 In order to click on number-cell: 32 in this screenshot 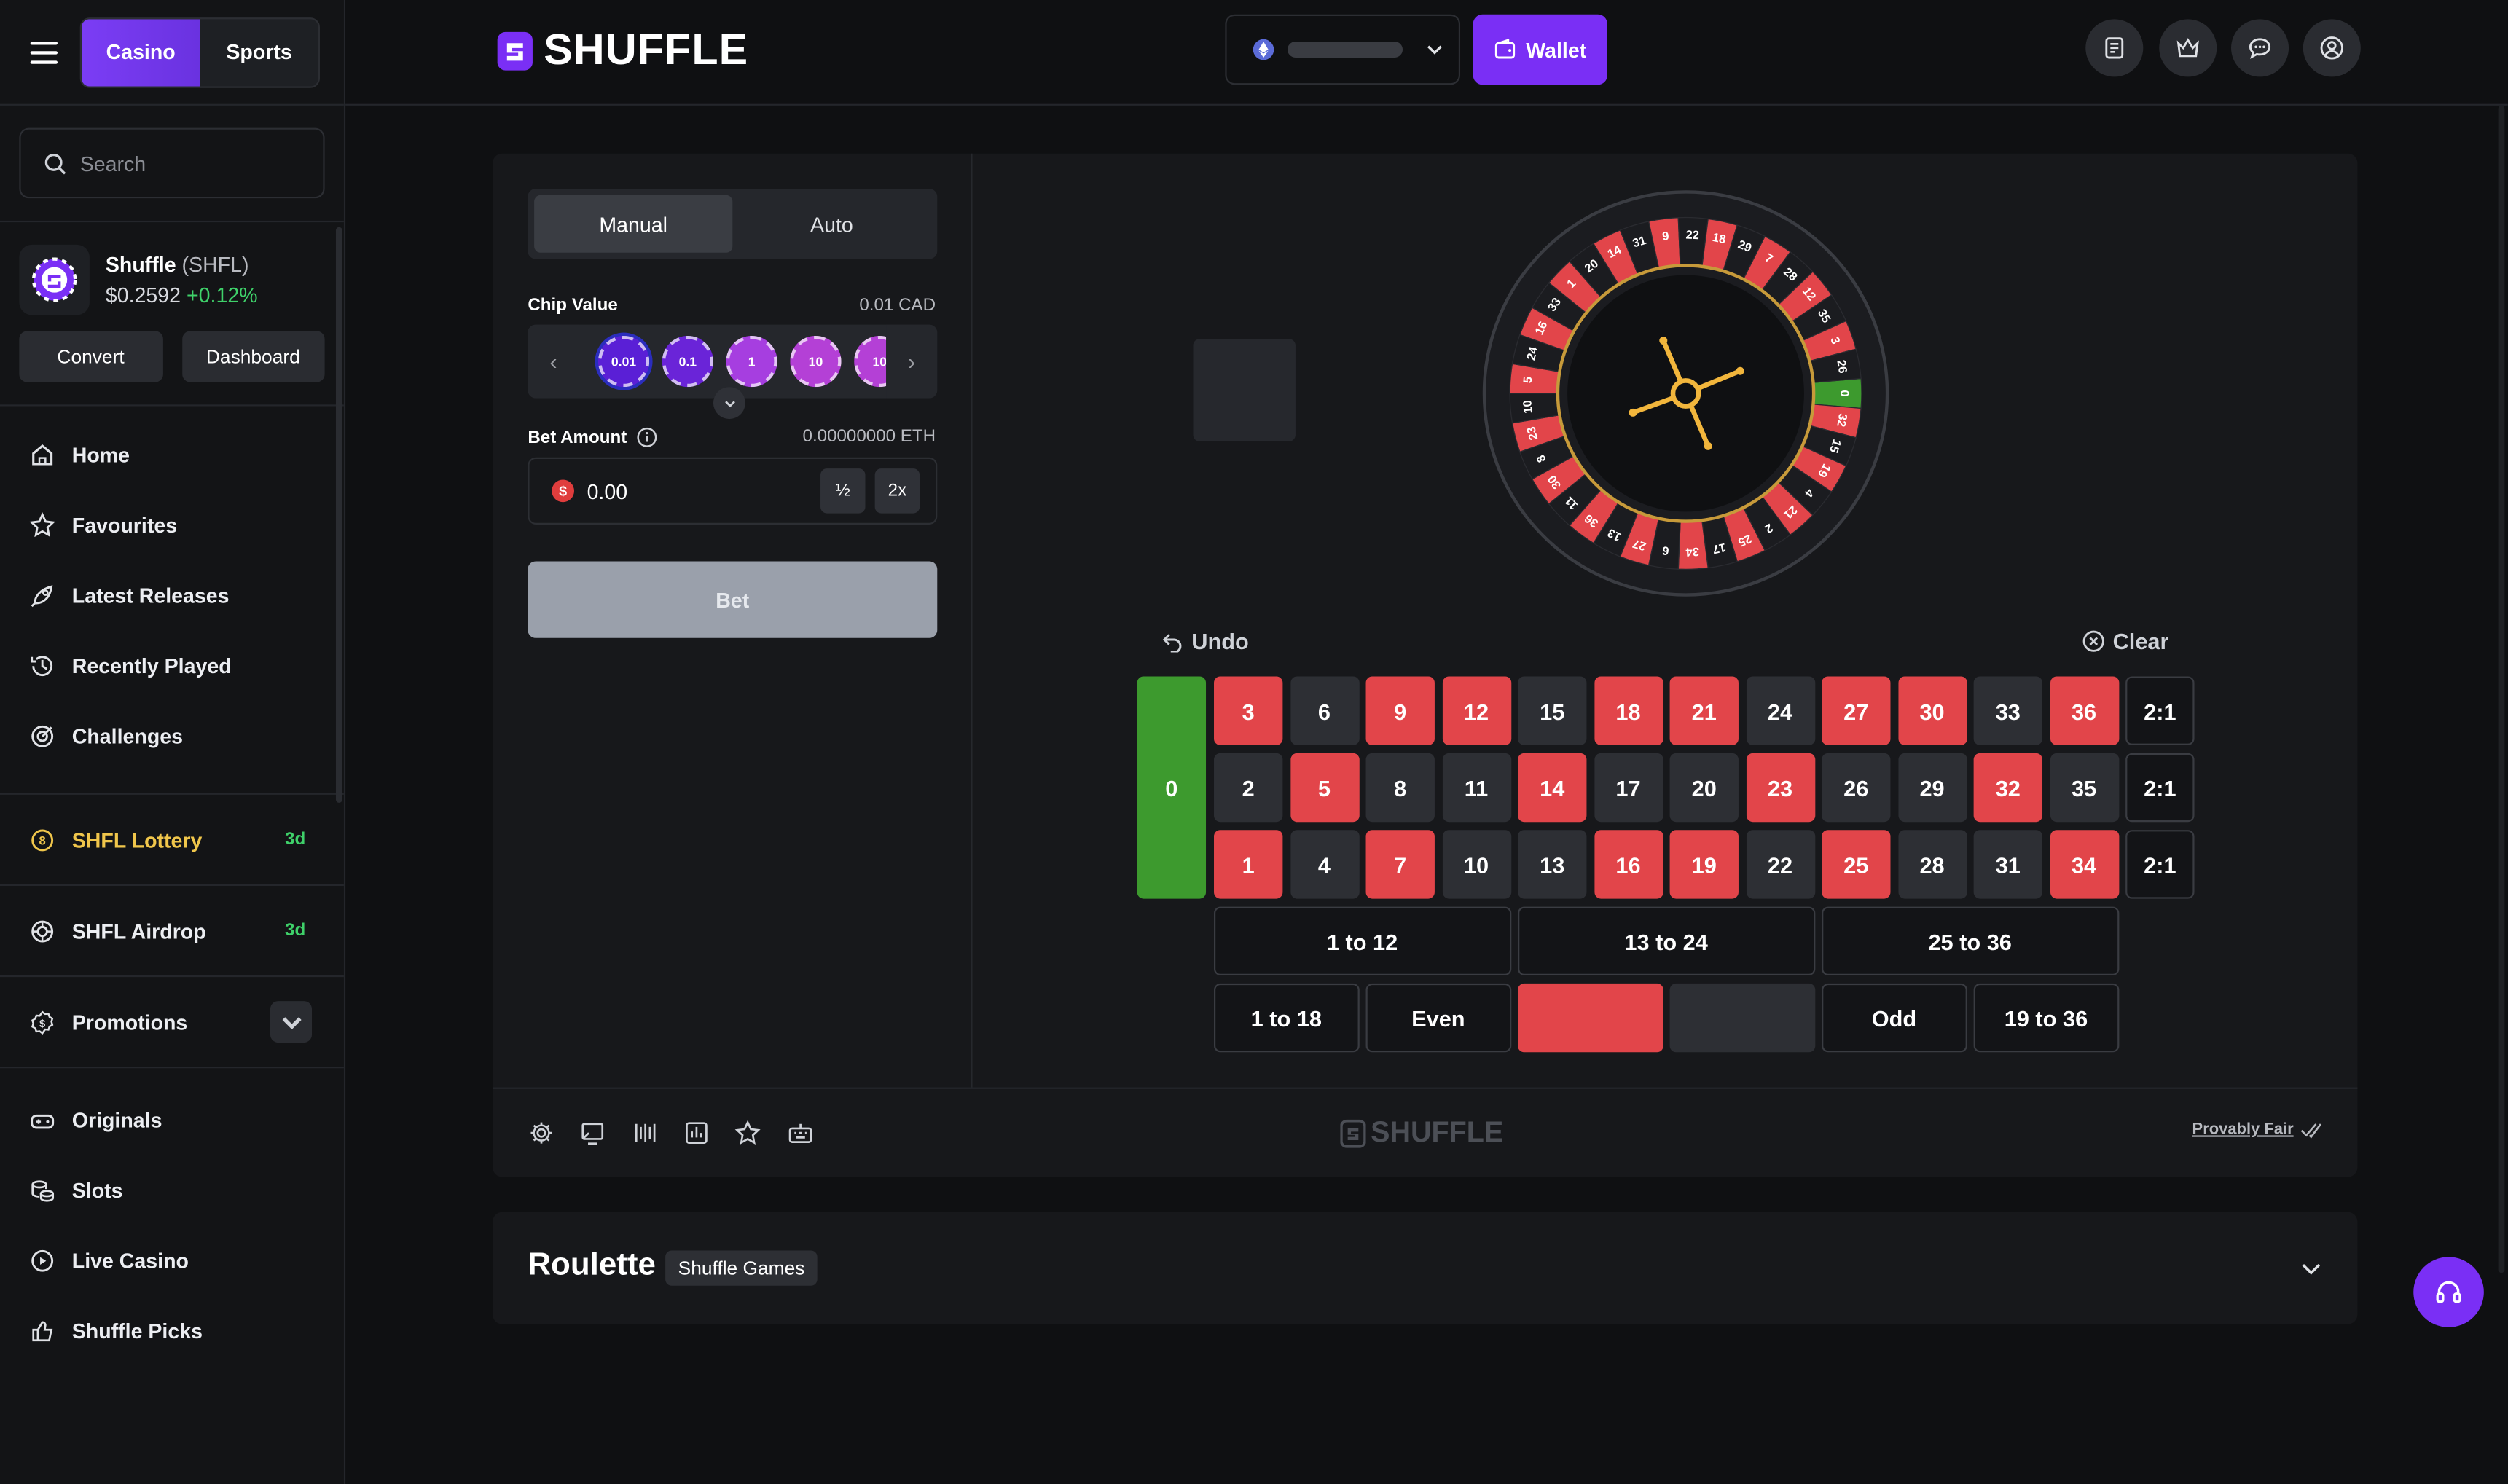, I will do `click(2008, 788)`.